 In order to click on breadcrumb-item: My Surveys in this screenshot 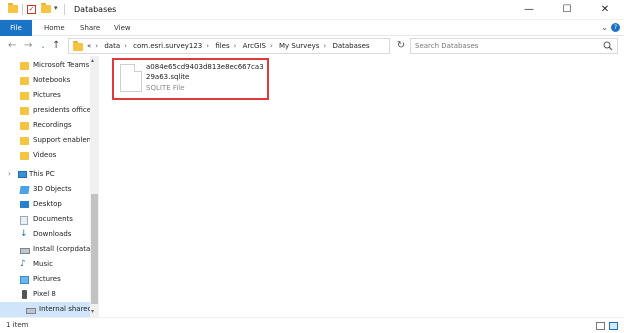, I will do `click(299, 46)`.